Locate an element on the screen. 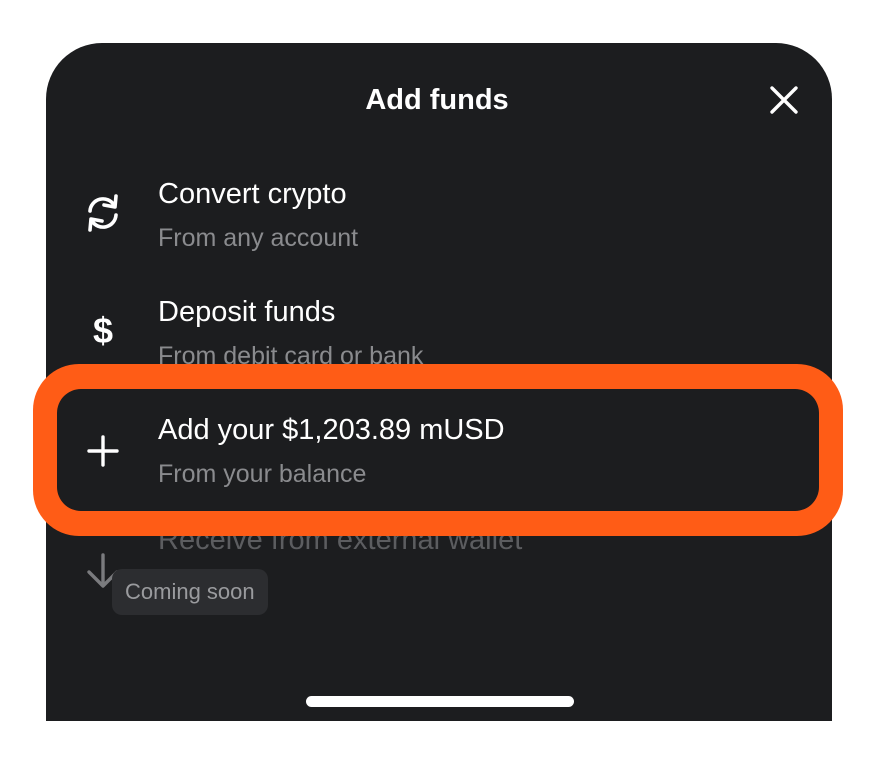 This screenshot has height=767, width=874. plus-icon is located at coordinates (103, 451).